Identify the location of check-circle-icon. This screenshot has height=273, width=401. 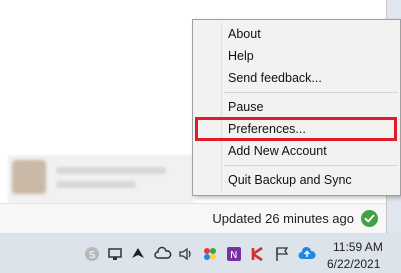
(369, 218).